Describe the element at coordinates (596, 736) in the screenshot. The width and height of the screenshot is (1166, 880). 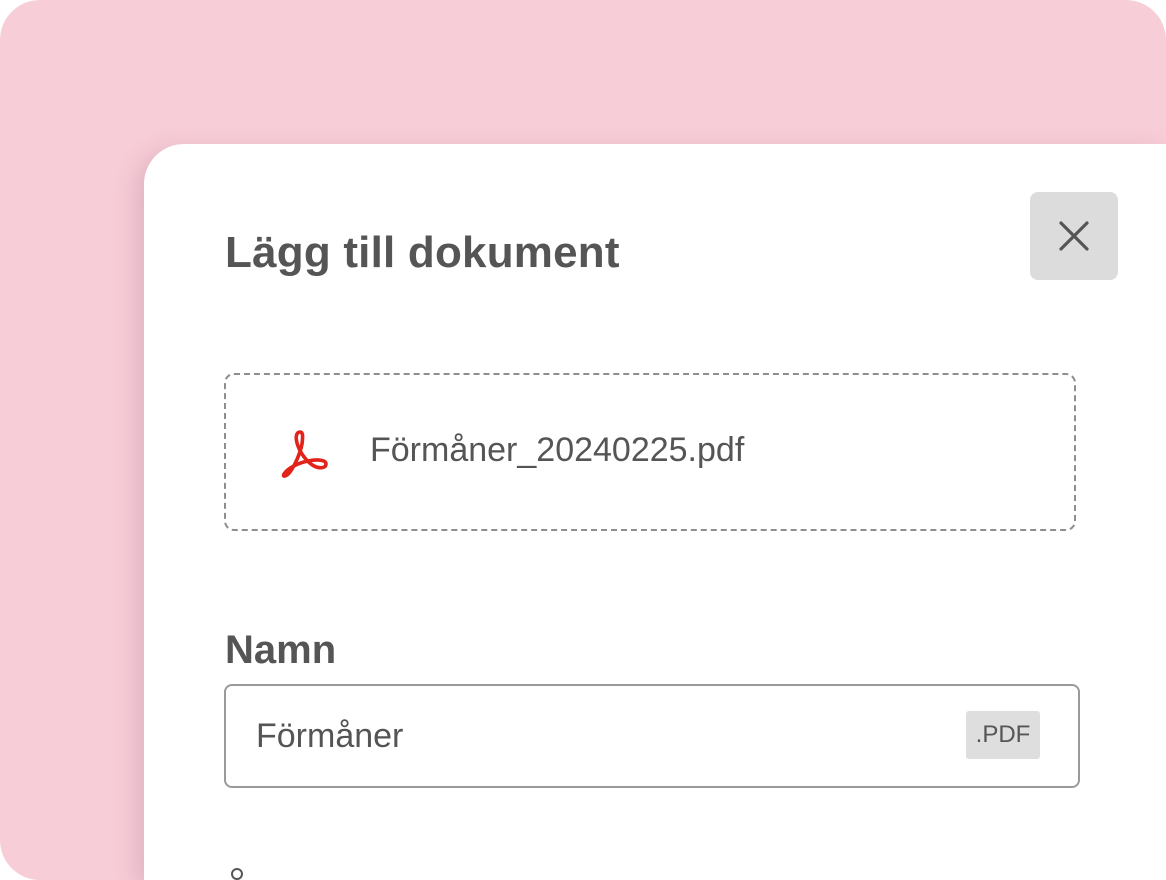
I see `name-input` at that location.